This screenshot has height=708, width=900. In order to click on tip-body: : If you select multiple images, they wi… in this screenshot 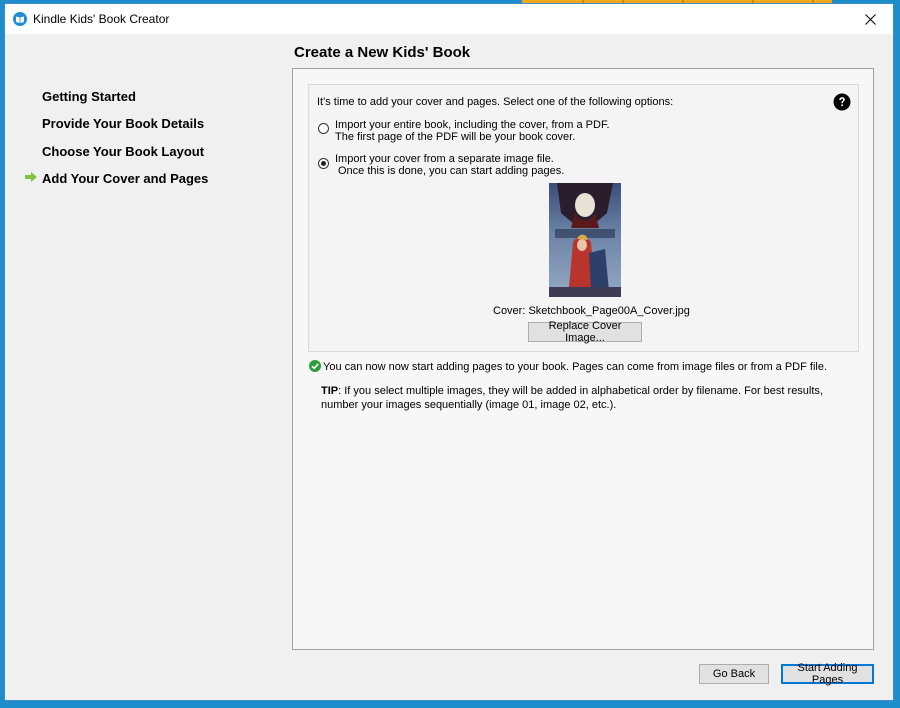, I will do `click(572, 398)`.